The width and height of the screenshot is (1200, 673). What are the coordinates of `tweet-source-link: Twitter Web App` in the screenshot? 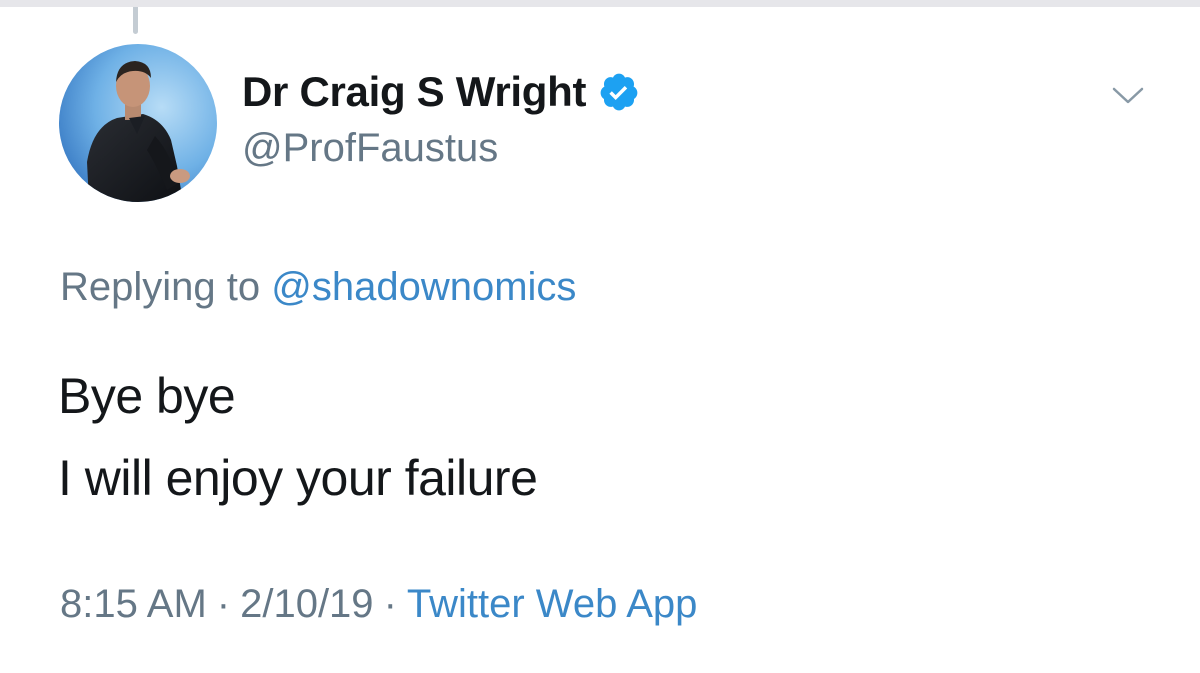 It's located at (552, 604).